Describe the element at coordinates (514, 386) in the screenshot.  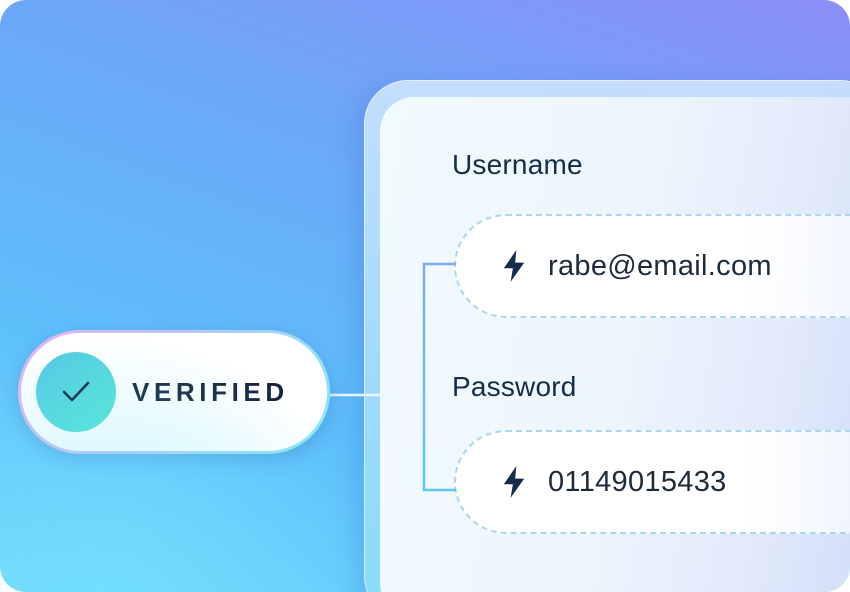
I see `password-label: Password` at that location.